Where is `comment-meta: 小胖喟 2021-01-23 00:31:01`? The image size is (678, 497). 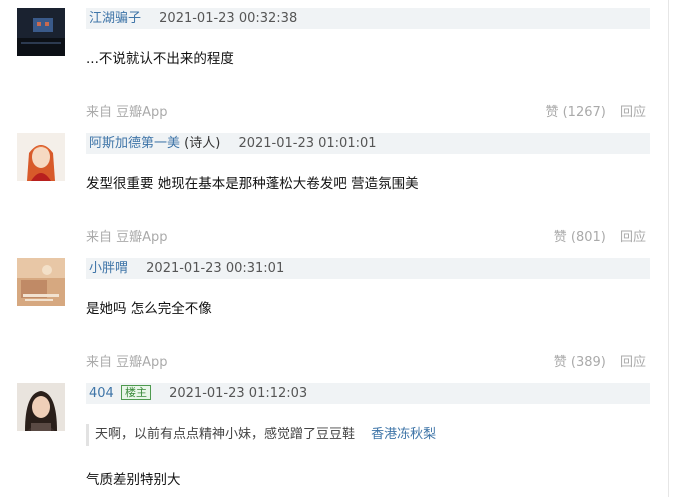
comment-meta: 小胖喟 2021-01-23 00:31:01 is located at coordinates (368, 268).